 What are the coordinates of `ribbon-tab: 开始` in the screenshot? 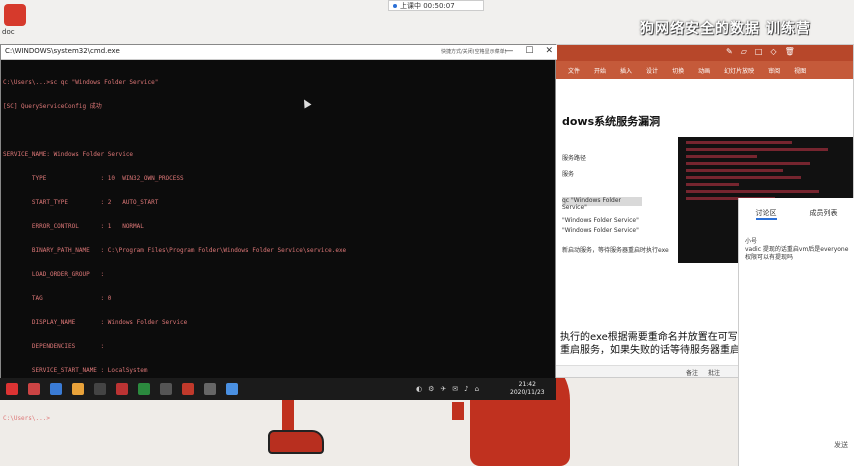 It's located at (600, 70).